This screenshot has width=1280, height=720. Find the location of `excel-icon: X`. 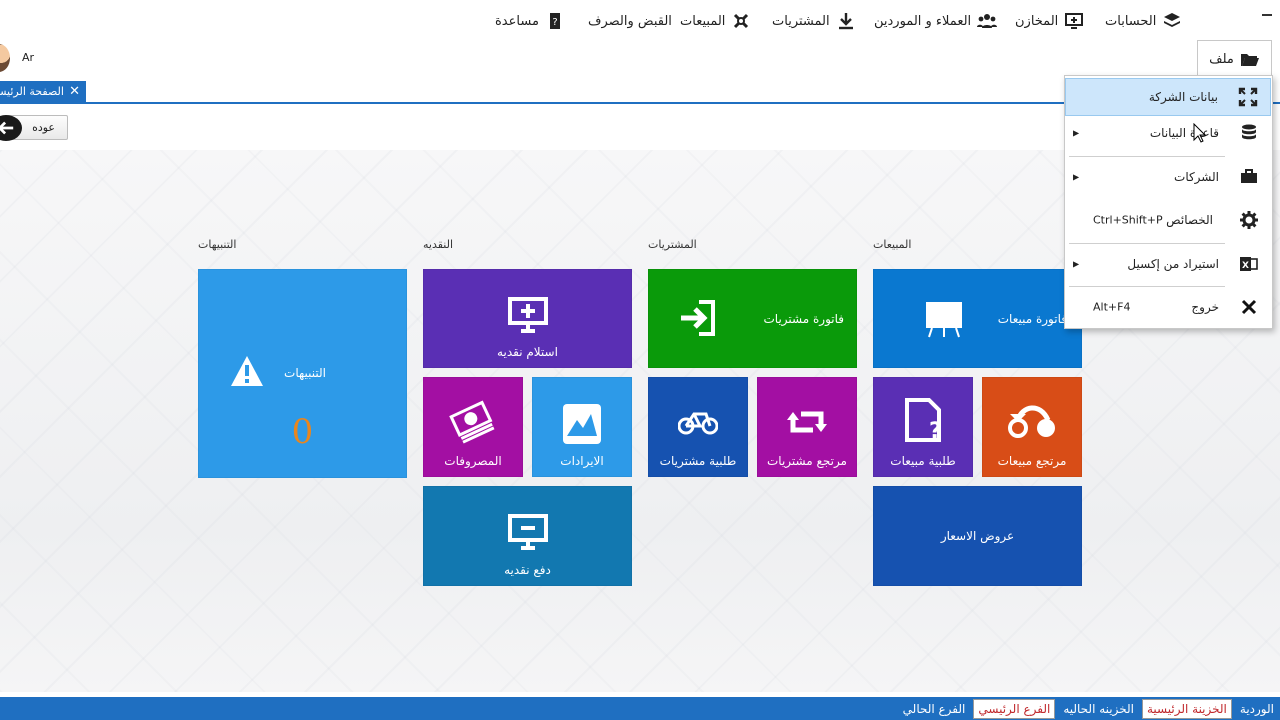

excel-icon: X is located at coordinates (1249, 264).